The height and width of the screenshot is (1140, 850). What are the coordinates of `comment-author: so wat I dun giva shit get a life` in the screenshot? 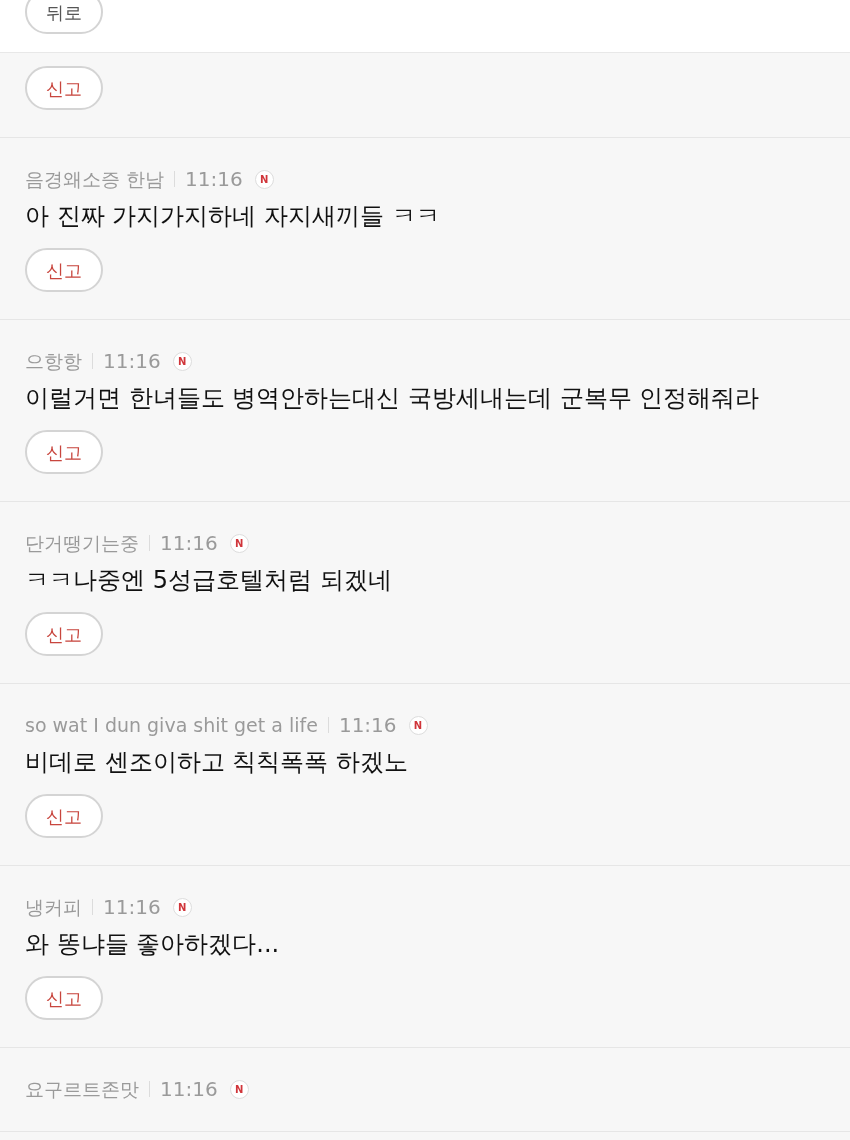 It's located at (171, 725).